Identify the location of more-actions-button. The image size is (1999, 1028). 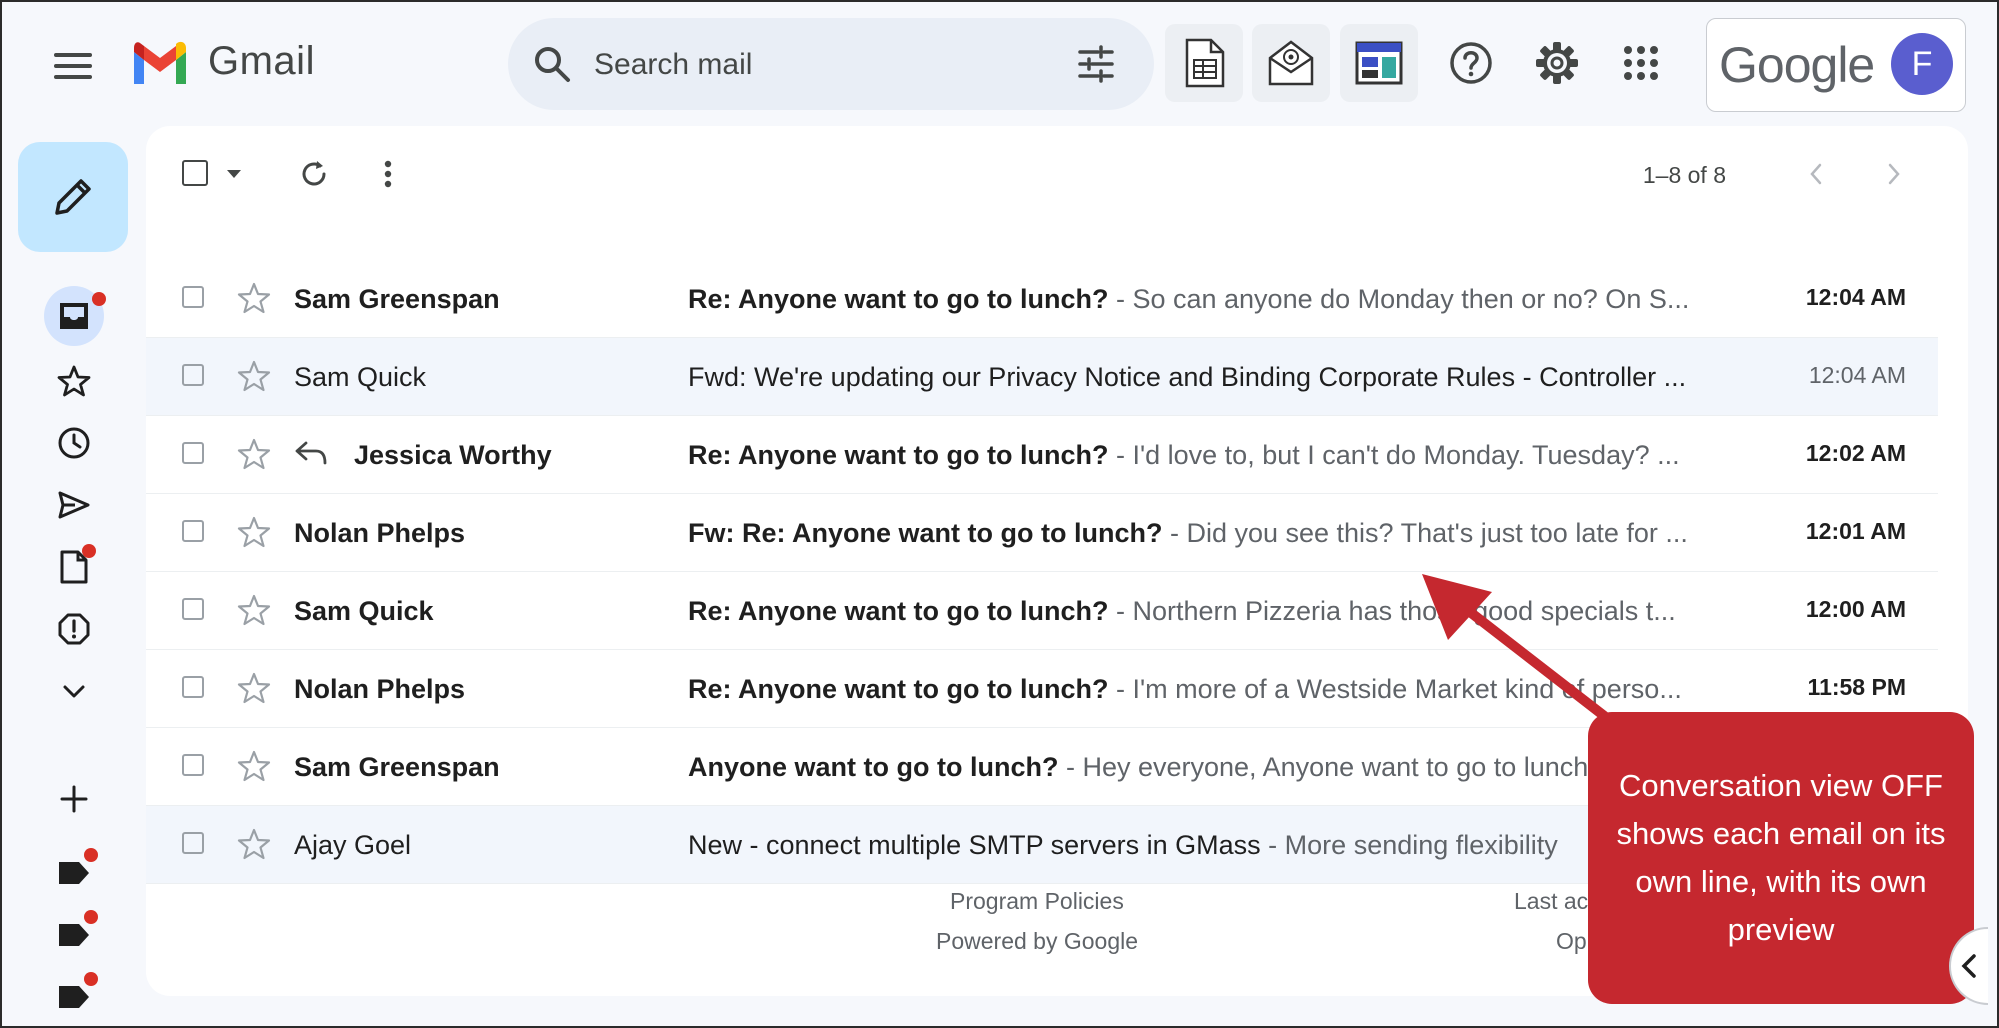
(388, 174).